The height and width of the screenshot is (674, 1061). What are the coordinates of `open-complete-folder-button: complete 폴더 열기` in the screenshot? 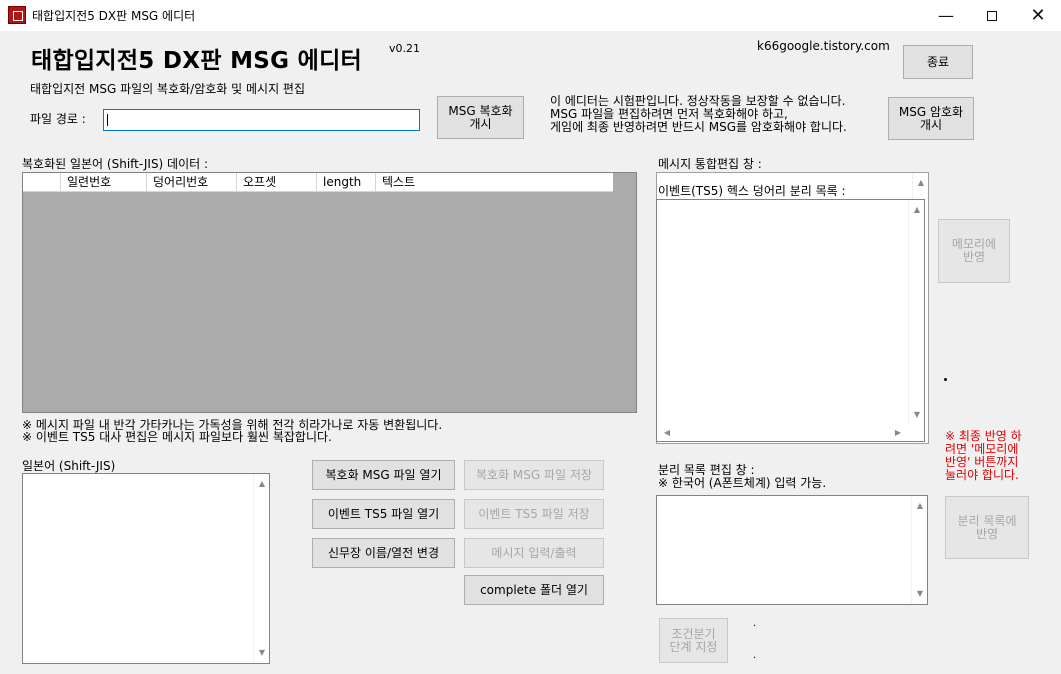 It's located at (534, 590).